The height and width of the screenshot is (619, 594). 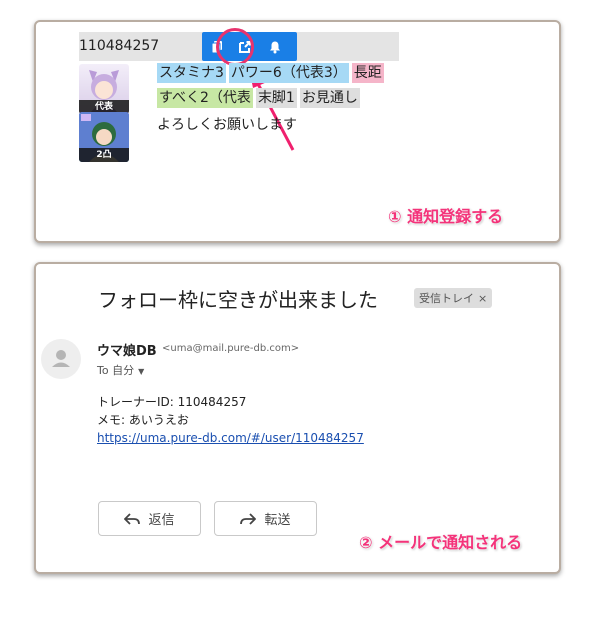 What do you see at coordinates (127, 351) in the screenshot?
I see `sender-name: ウマ娘DB` at bounding box center [127, 351].